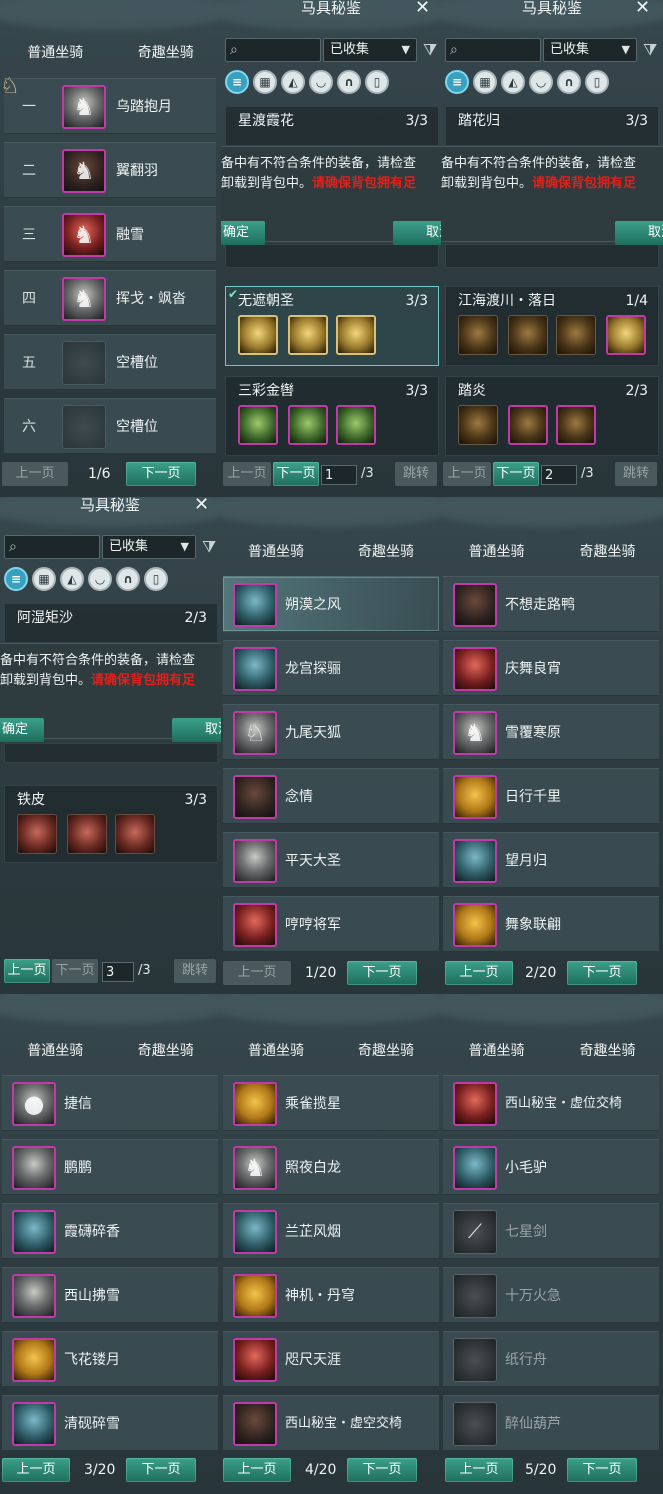  Describe the element at coordinates (110, 362) in the screenshot. I see `mount-slot-5: 五 空槽位` at that location.